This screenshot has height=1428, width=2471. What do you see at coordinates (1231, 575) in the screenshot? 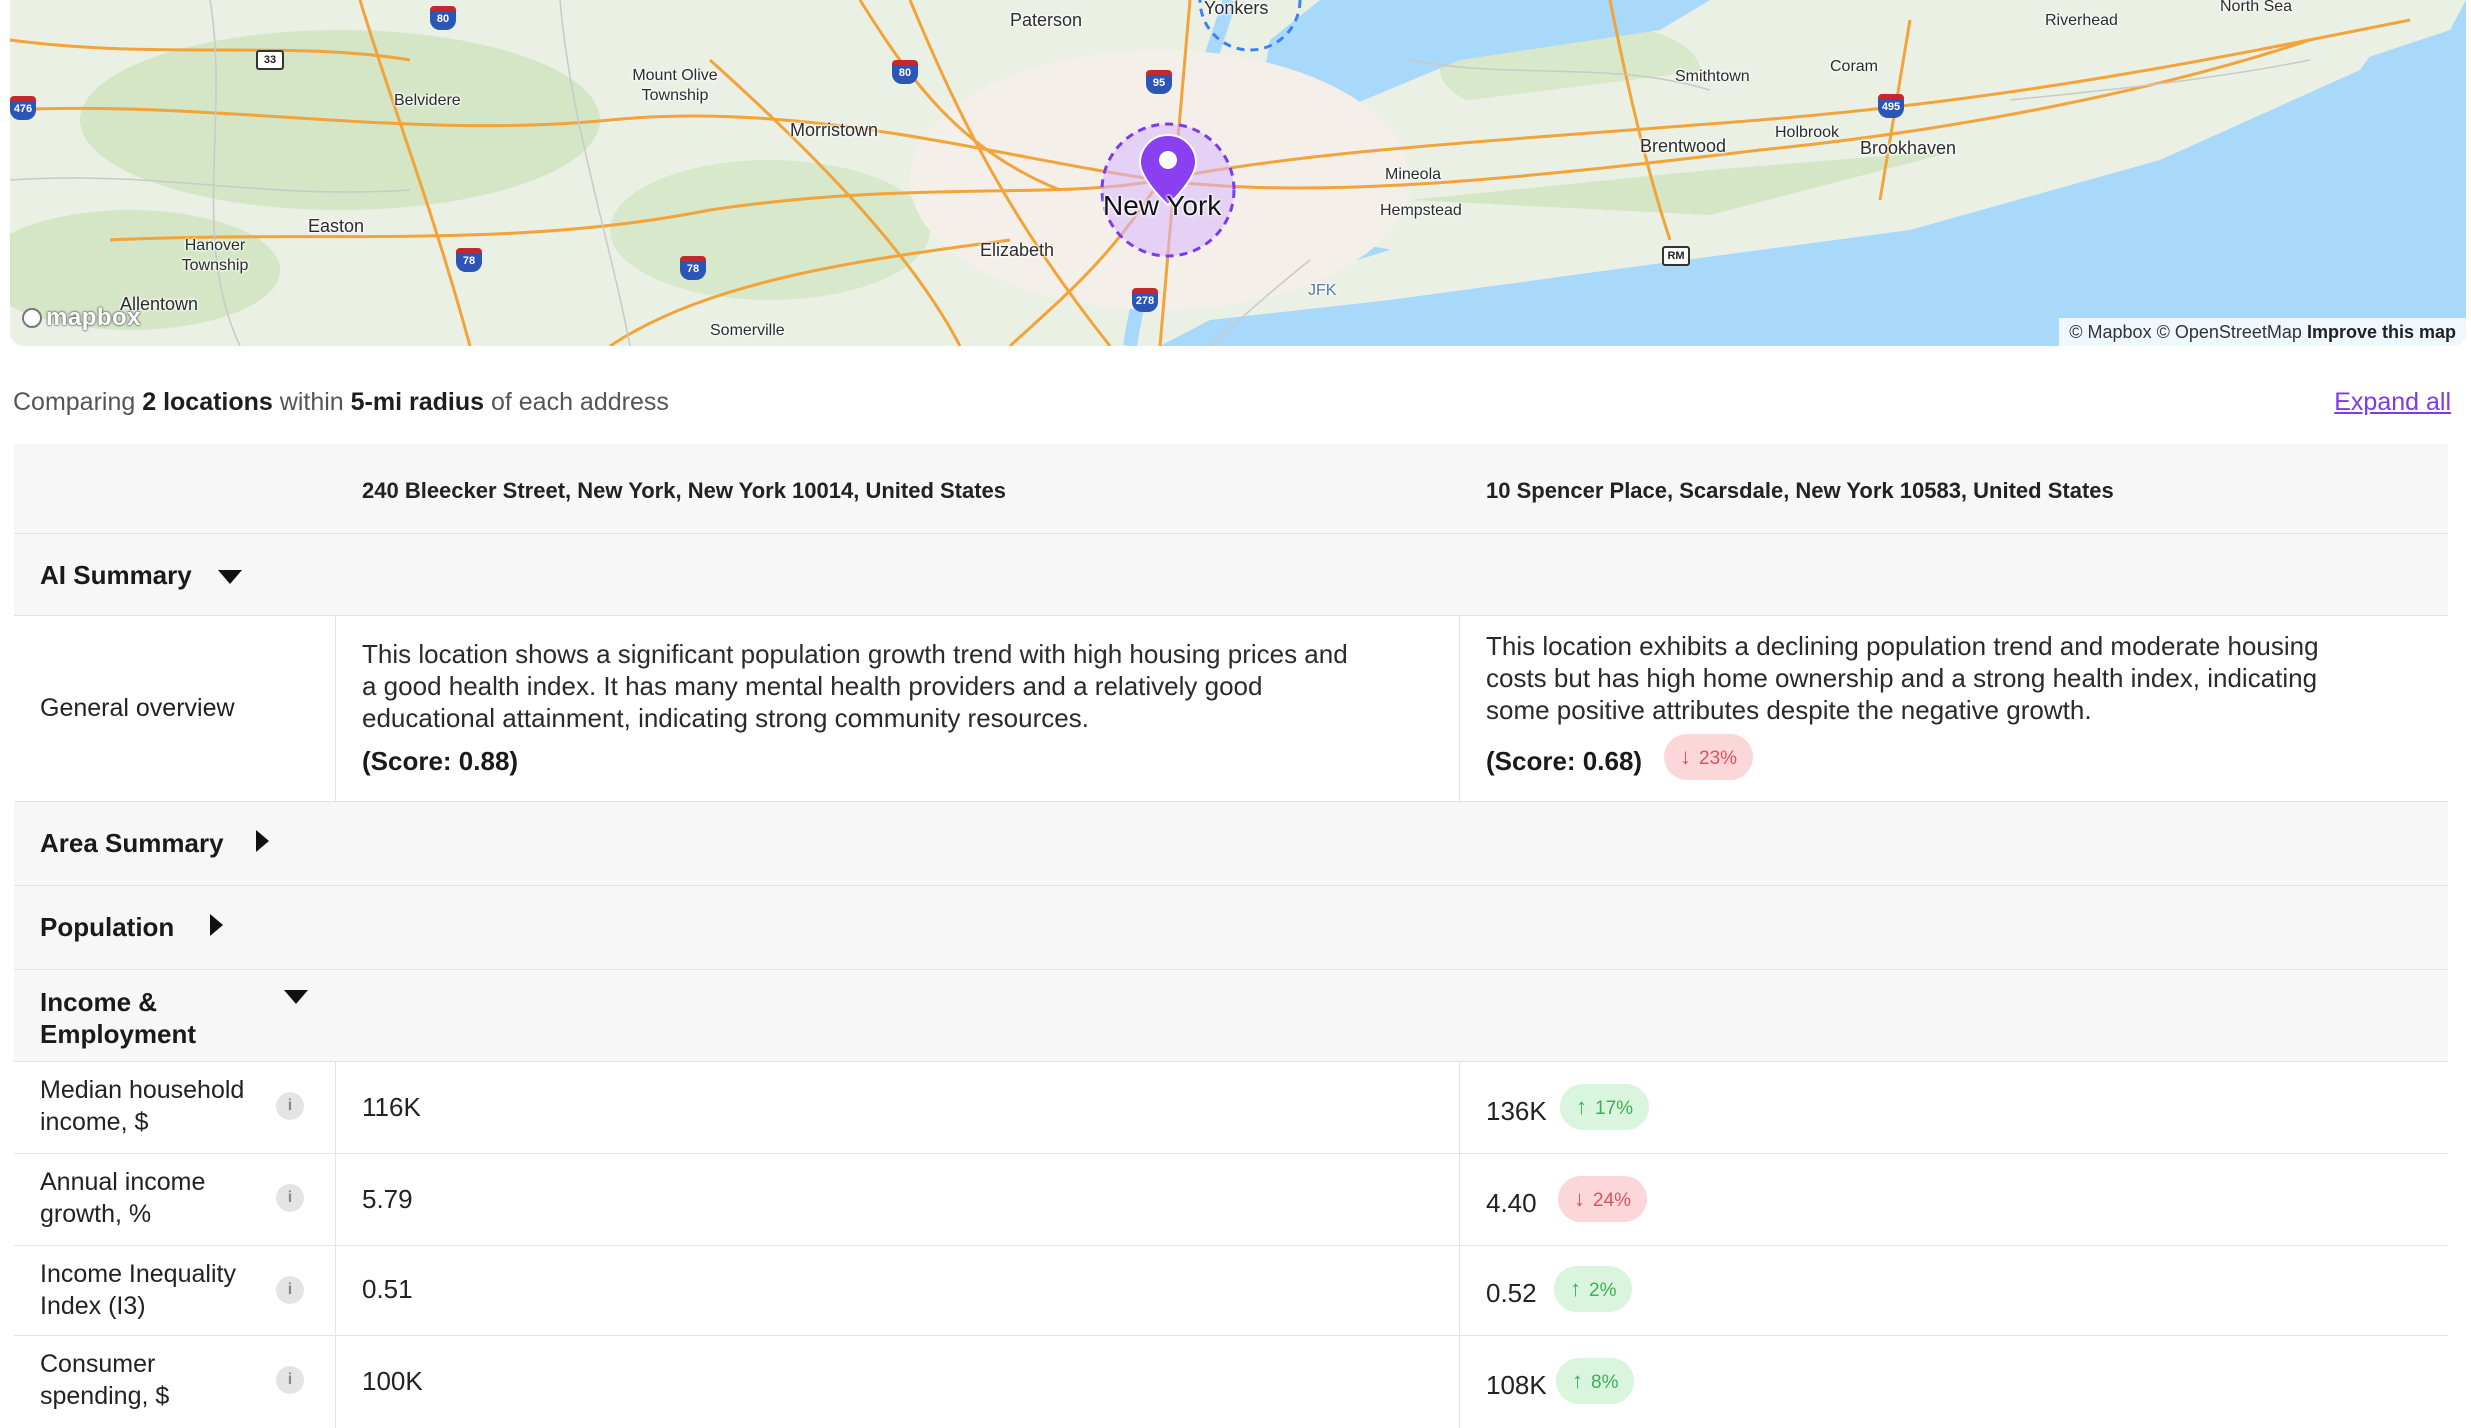
I see `section-ai-summary: AI Summary` at bounding box center [1231, 575].